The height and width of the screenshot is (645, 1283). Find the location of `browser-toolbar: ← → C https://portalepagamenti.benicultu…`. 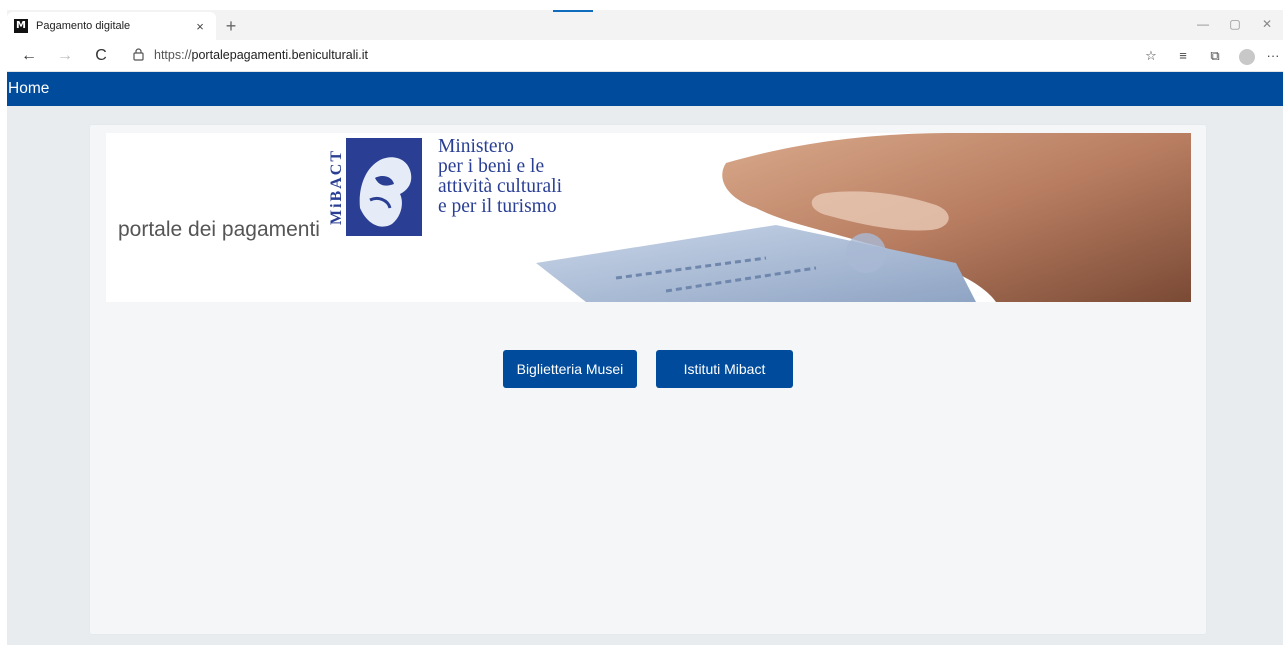

browser-toolbar: ← → C https://portalepagamenti.benicultu… is located at coordinates (645, 56).